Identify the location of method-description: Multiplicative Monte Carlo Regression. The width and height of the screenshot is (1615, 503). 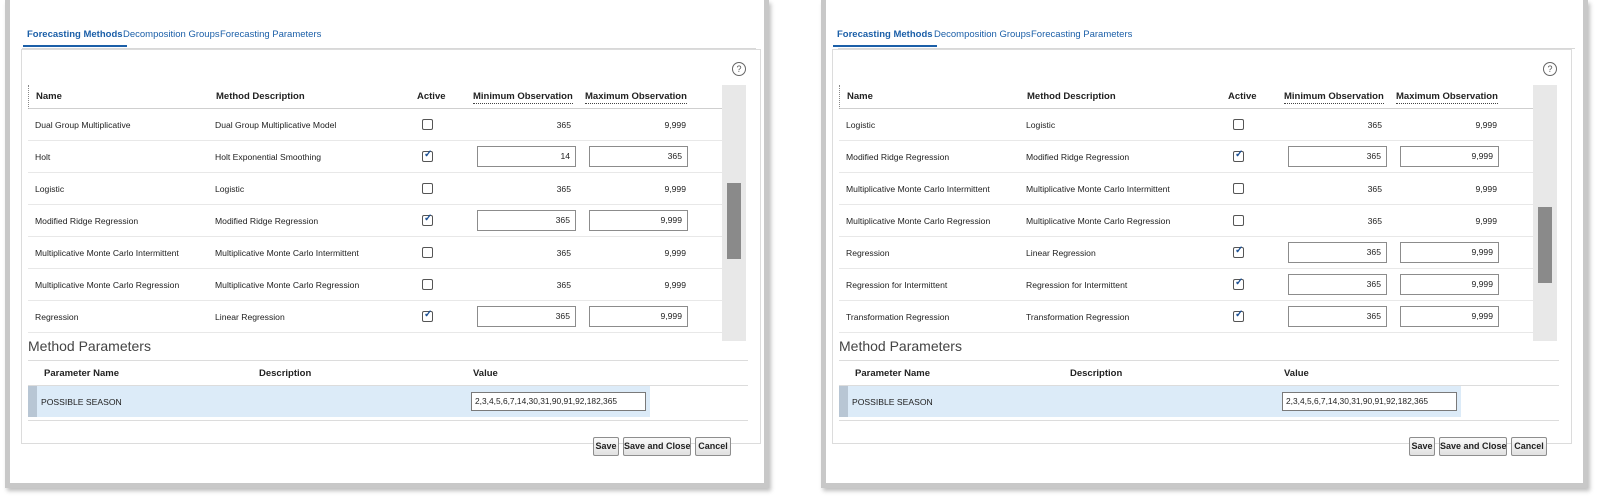
(287, 285).